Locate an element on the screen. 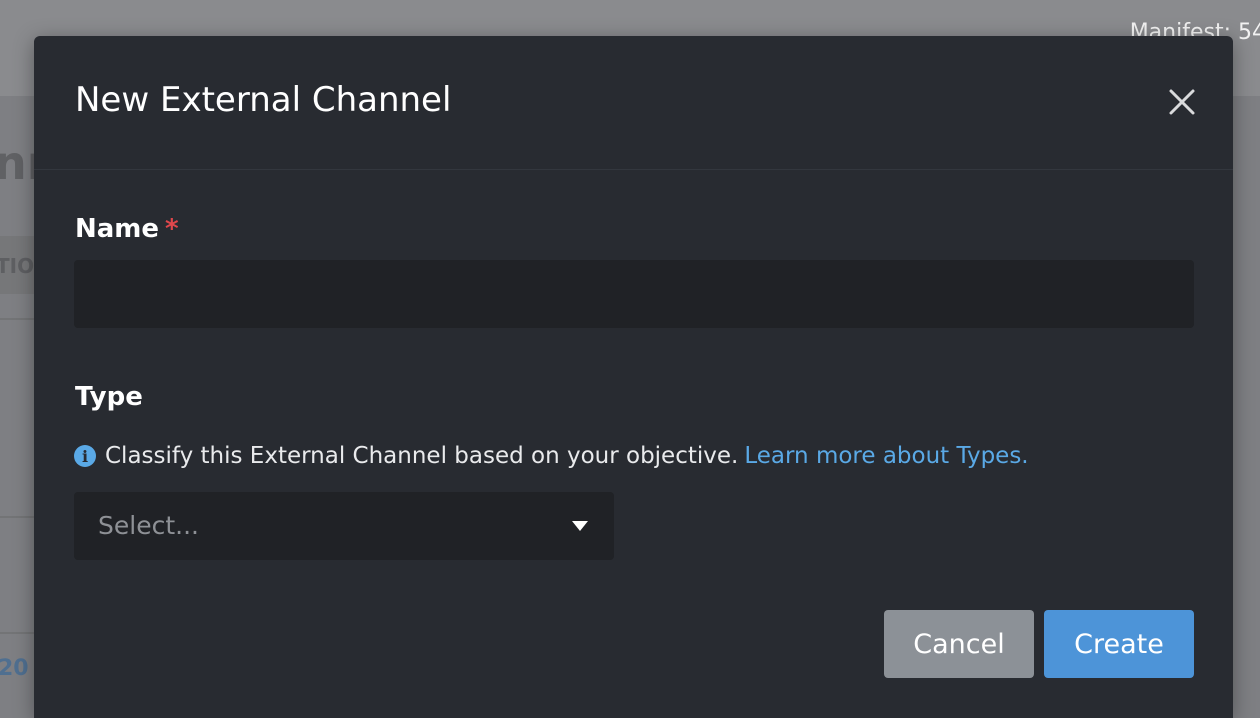  name-label: Name * is located at coordinates (127, 229).